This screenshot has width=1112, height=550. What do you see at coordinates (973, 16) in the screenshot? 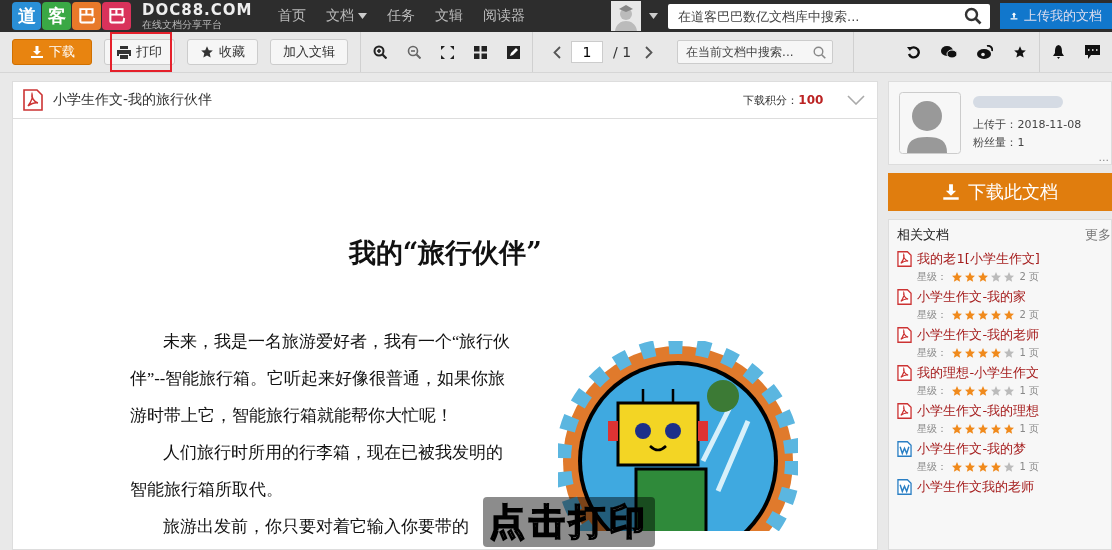
I see `search-icon` at bounding box center [973, 16].